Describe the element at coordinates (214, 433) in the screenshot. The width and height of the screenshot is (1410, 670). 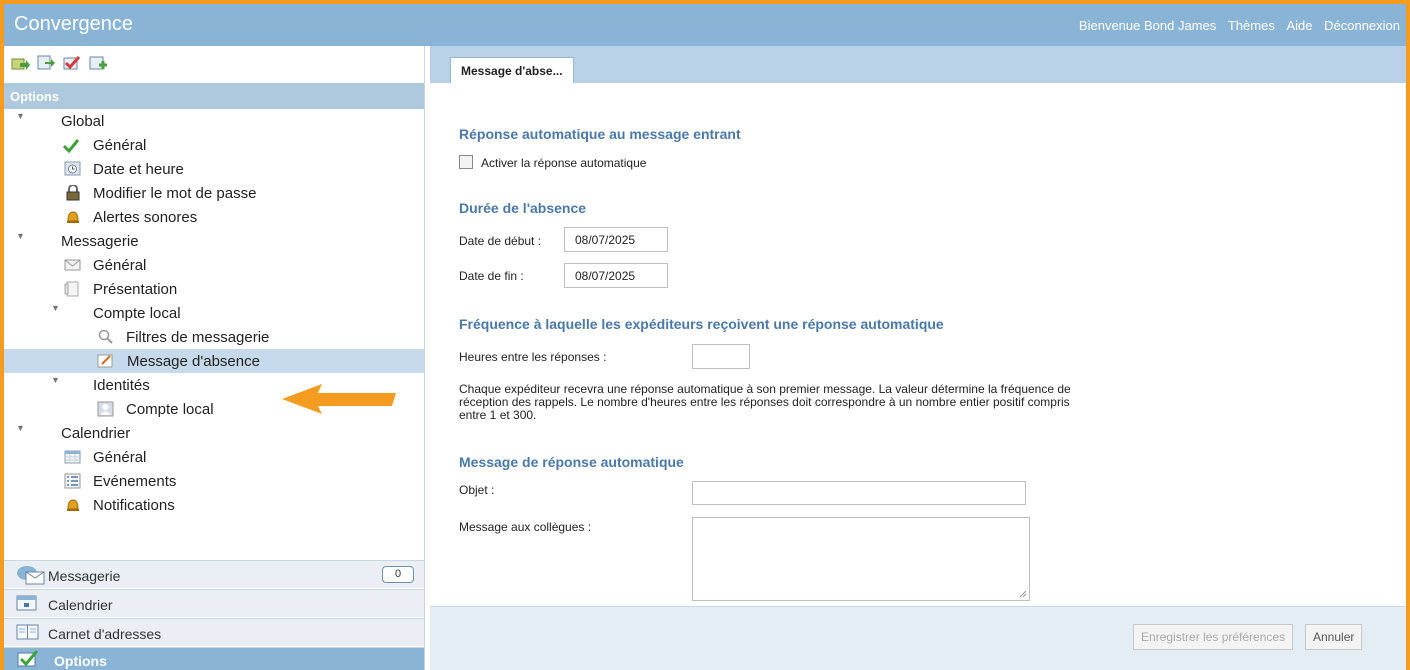
I see `tree-node-calendrier: ▼ Calendrier` at that location.